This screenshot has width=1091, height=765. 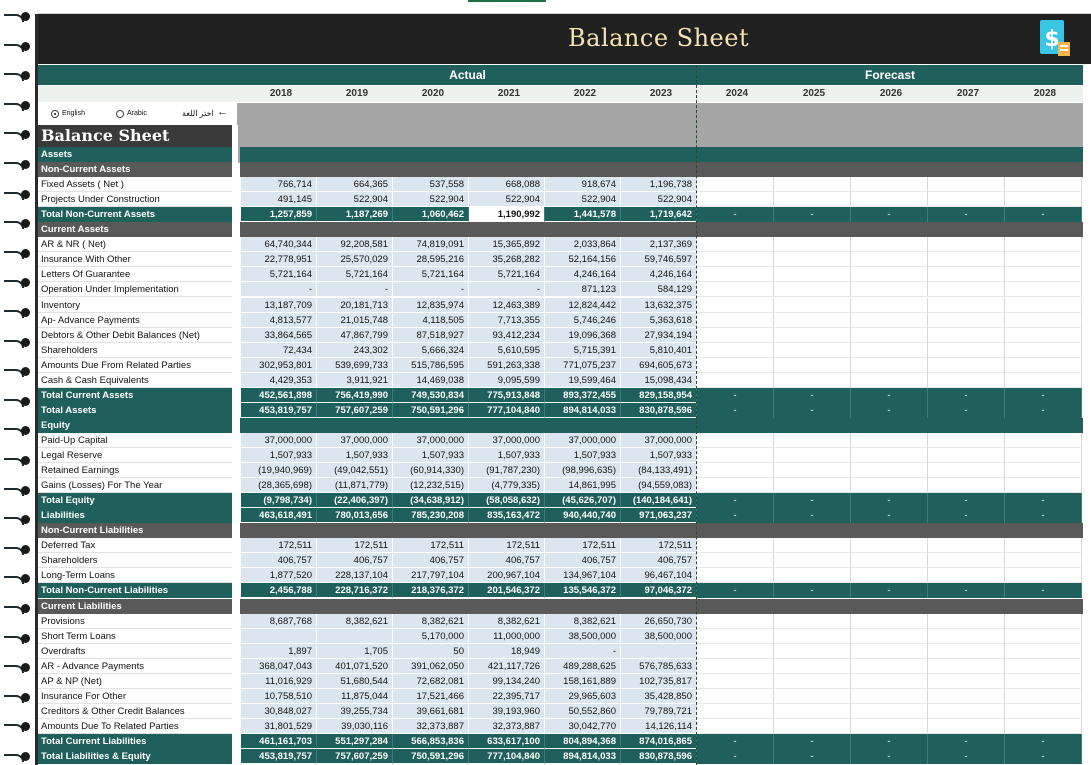 What do you see at coordinates (135, 621) in the screenshot?
I see `row-label: Provisions` at bounding box center [135, 621].